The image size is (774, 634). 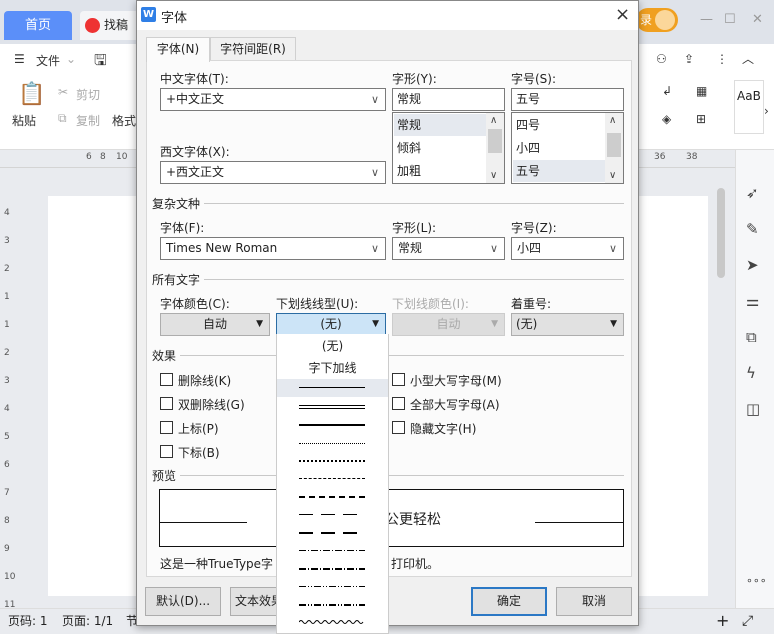 I want to click on underline-style-select: (无) ▼, so click(x=331, y=324).